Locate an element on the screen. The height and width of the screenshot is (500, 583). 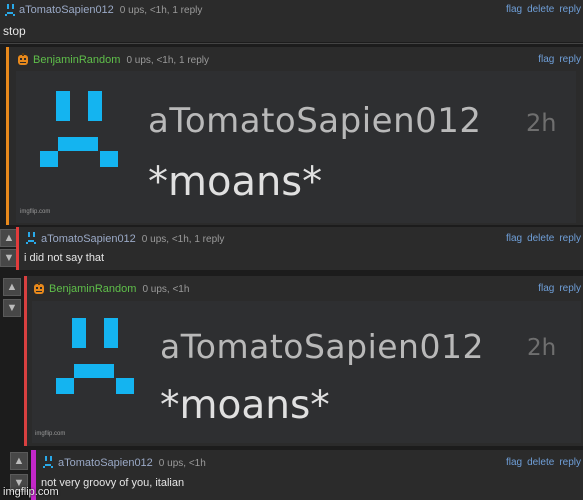
comment-meta: BenjaminRandom 0 ups, <1h is located at coordinates (119, 289).